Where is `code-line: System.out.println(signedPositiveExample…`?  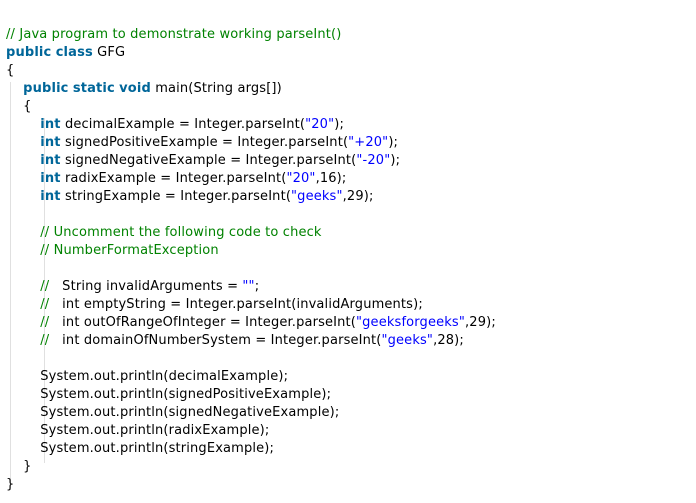
code-line: System.out.println(signedPositiveExample… is located at coordinates (251, 395).